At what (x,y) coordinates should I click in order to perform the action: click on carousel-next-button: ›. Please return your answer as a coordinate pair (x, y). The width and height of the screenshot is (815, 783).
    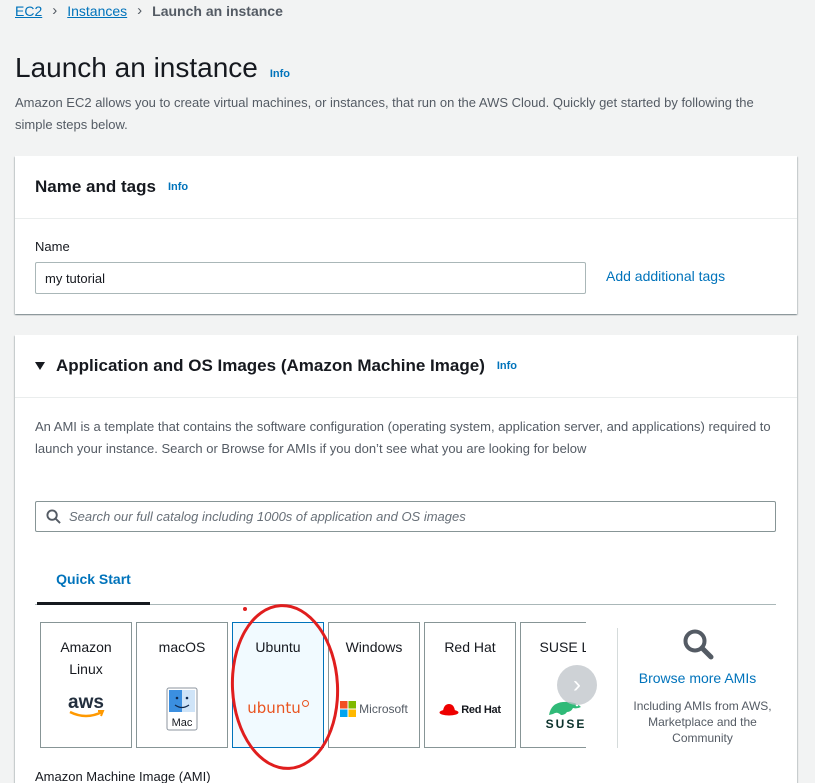
    Looking at the image, I should click on (577, 685).